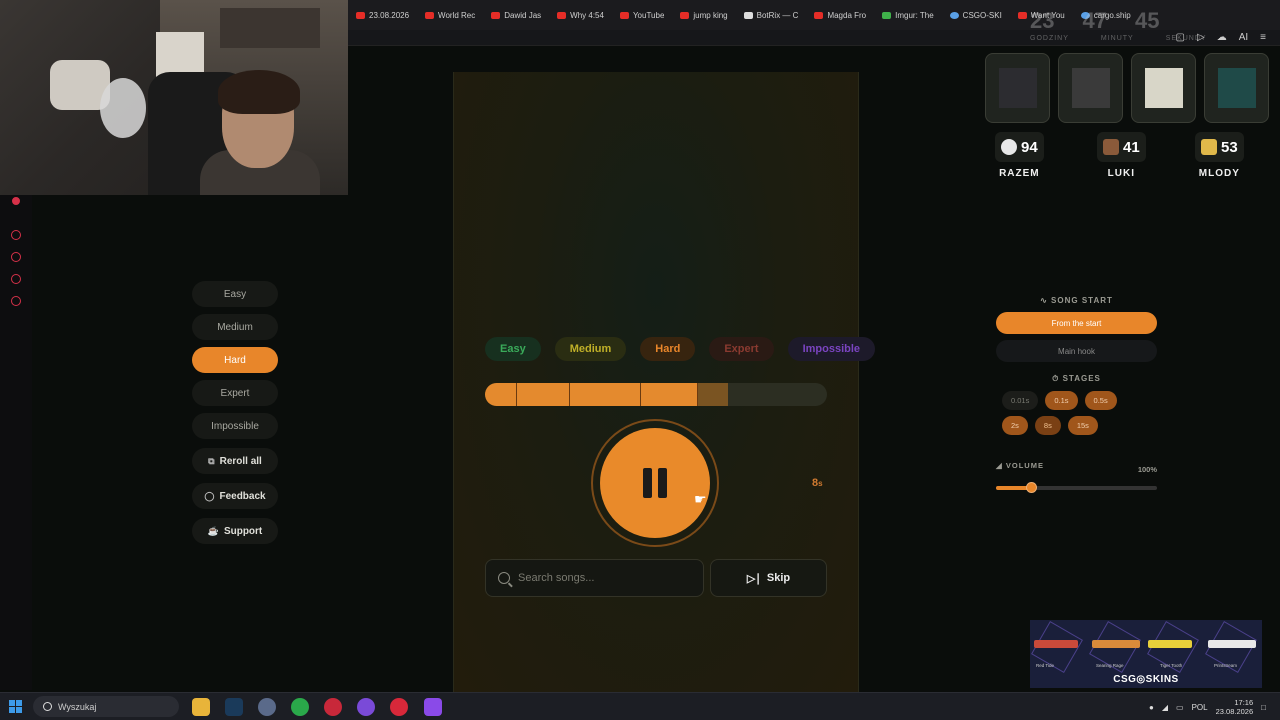 The height and width of the screenshot is (720, 1280). Describe the element at coordinates (1082, 425) in the screenshot. I see `stage-chip: 15s` at that location.